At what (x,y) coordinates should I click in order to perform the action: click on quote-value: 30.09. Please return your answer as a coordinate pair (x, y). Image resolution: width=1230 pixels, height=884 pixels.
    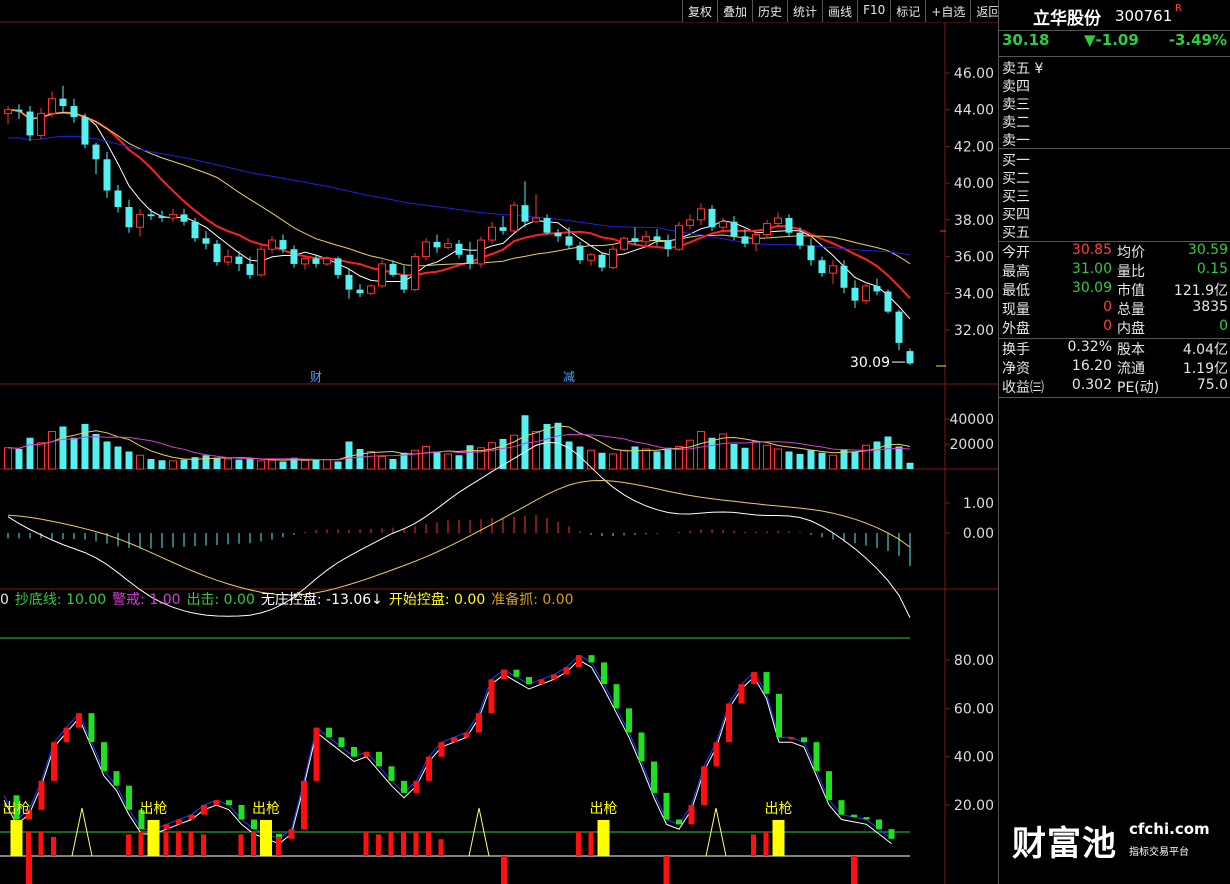
    Looking at the image, I should click on (1091, 288).